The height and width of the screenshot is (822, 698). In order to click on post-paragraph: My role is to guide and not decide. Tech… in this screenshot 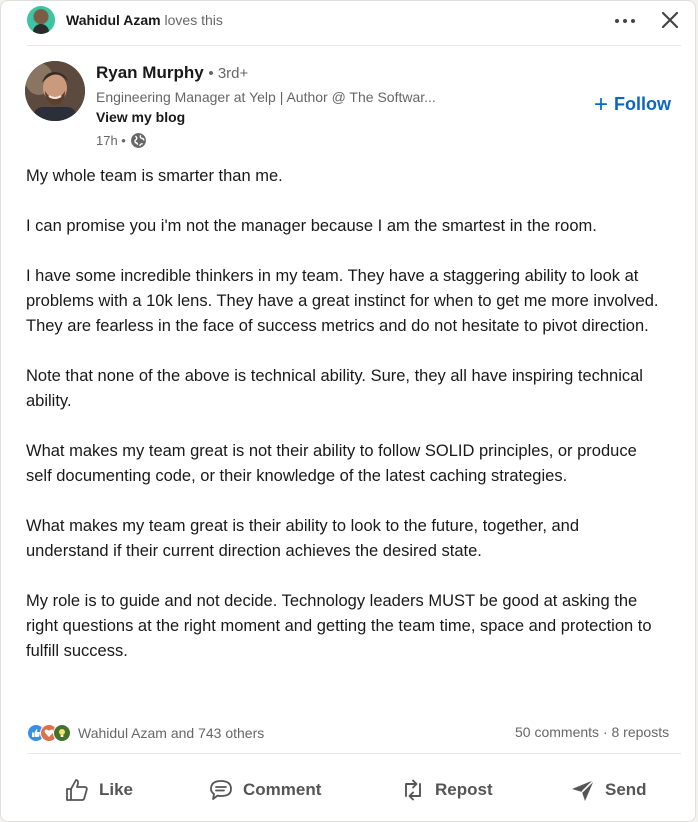, I will do `click(339, 626)`.